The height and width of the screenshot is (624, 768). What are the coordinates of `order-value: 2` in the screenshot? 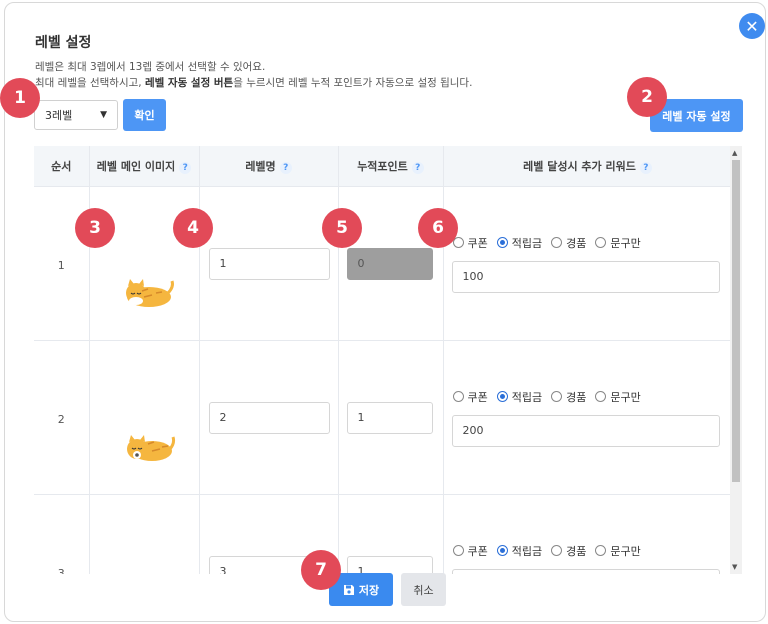 It's located at (61, 419).